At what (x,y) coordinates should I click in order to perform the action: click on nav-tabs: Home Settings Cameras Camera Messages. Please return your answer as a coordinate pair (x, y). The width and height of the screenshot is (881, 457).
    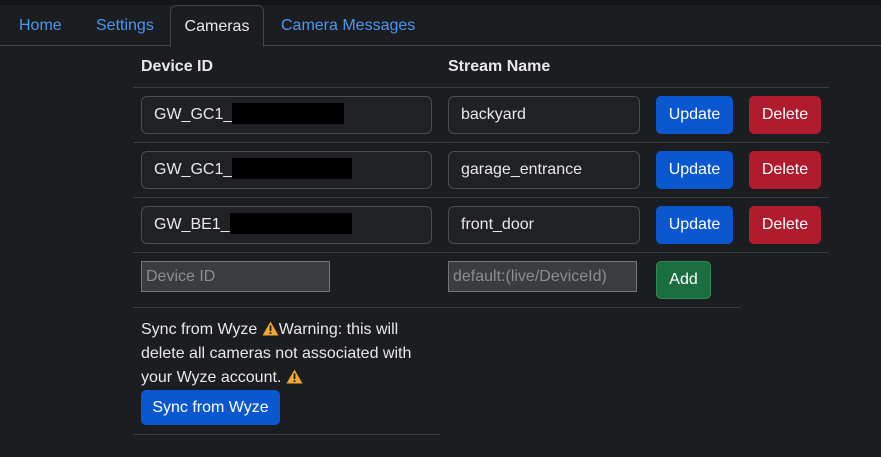
    Looking at the image, I should click on (440, 26).